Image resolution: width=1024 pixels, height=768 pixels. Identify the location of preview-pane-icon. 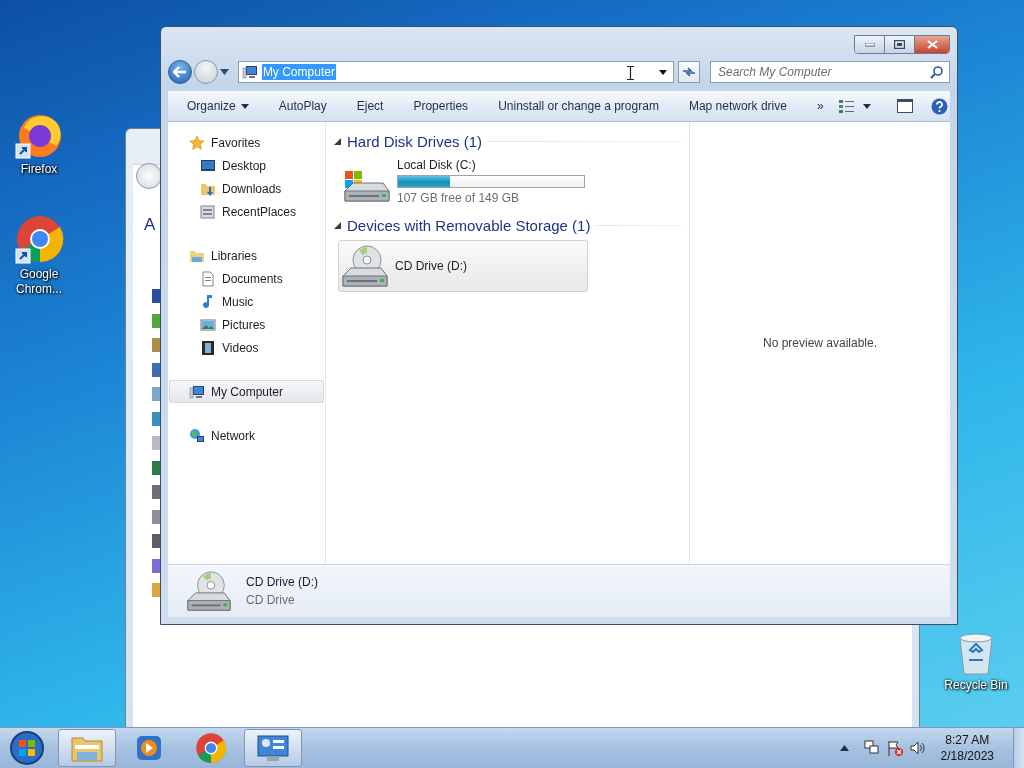
(904, 106).